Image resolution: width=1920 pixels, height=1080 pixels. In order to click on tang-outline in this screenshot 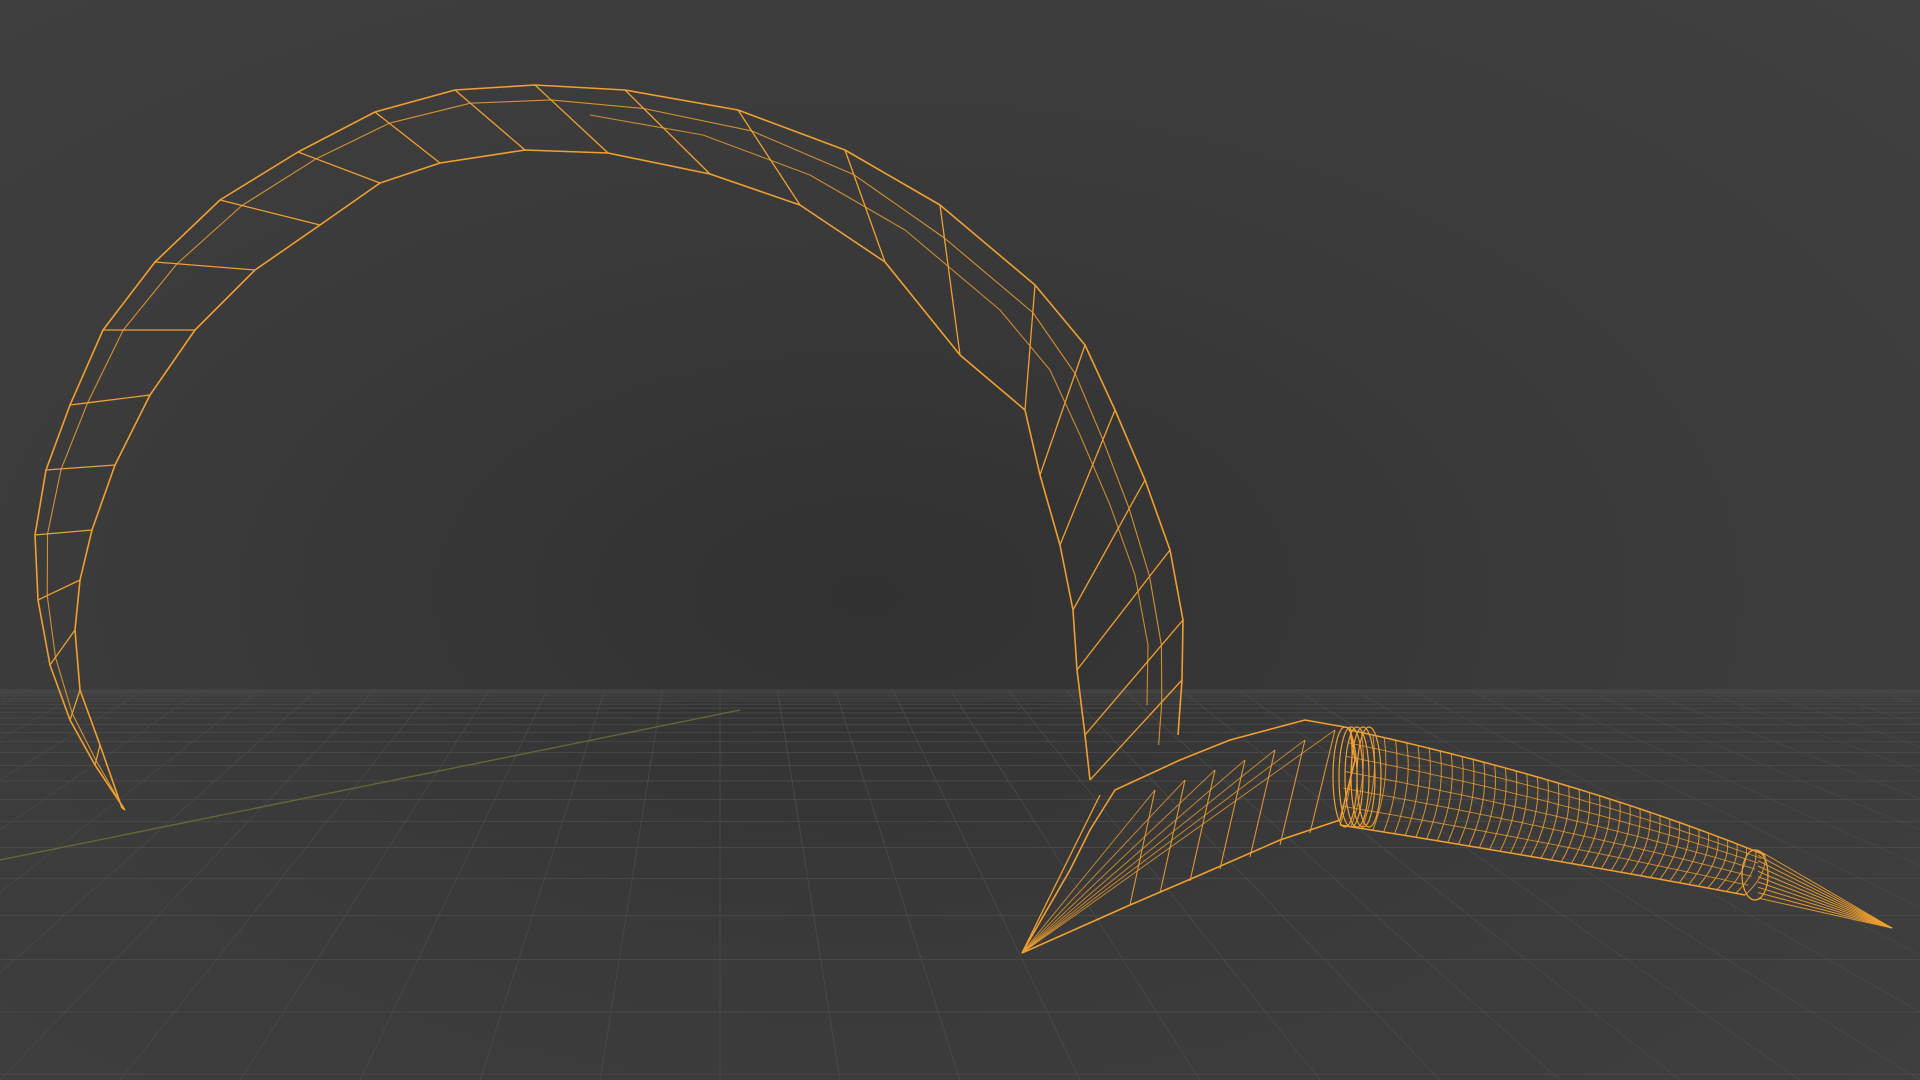, I will do `click(1188, 836)`.